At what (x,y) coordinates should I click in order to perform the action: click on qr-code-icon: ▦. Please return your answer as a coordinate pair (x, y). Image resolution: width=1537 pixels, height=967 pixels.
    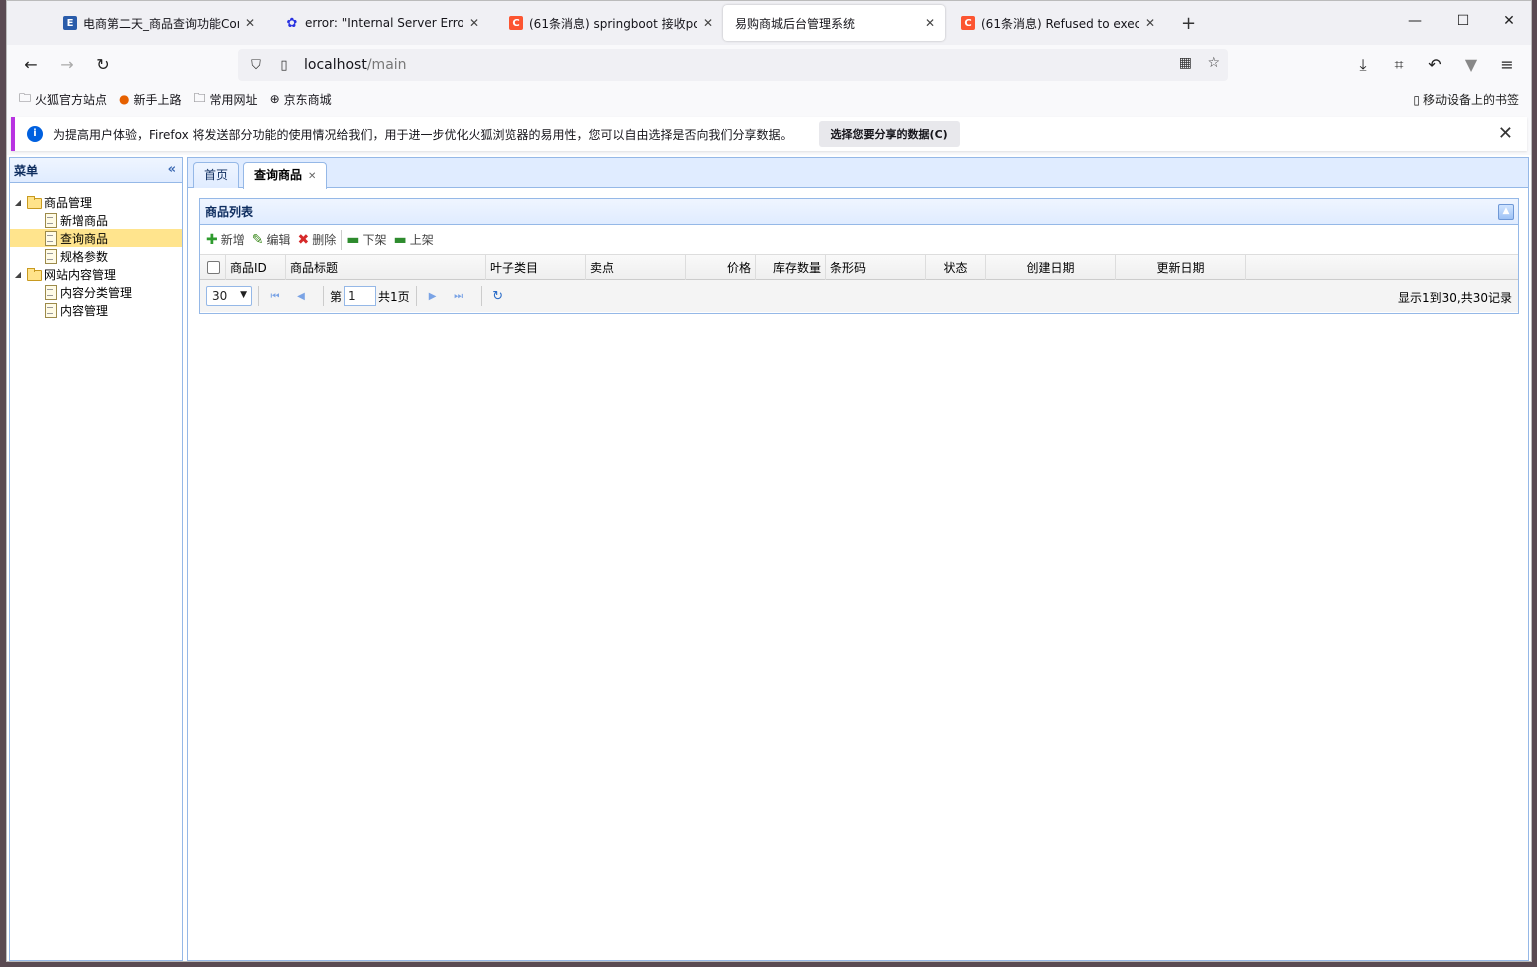
    Looking at the image, I should click on (1185, 63).